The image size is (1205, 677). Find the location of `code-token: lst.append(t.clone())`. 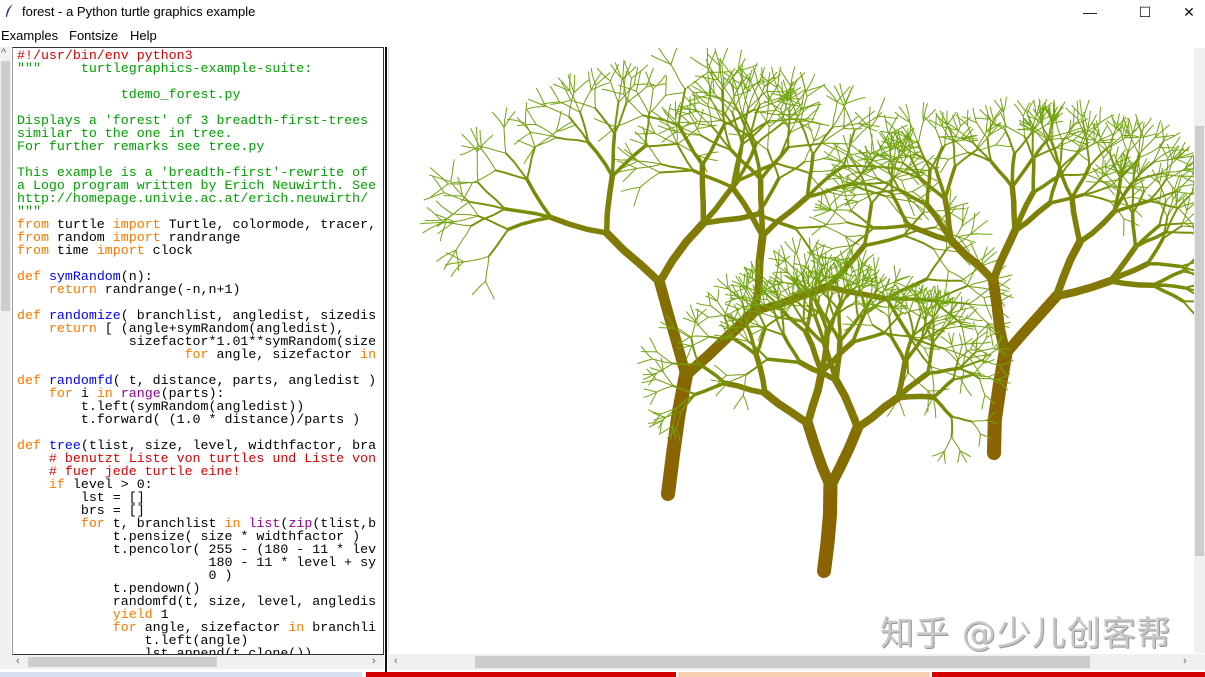

code-token: lst.append(t.clone()) is located at coordinates (165, 650).